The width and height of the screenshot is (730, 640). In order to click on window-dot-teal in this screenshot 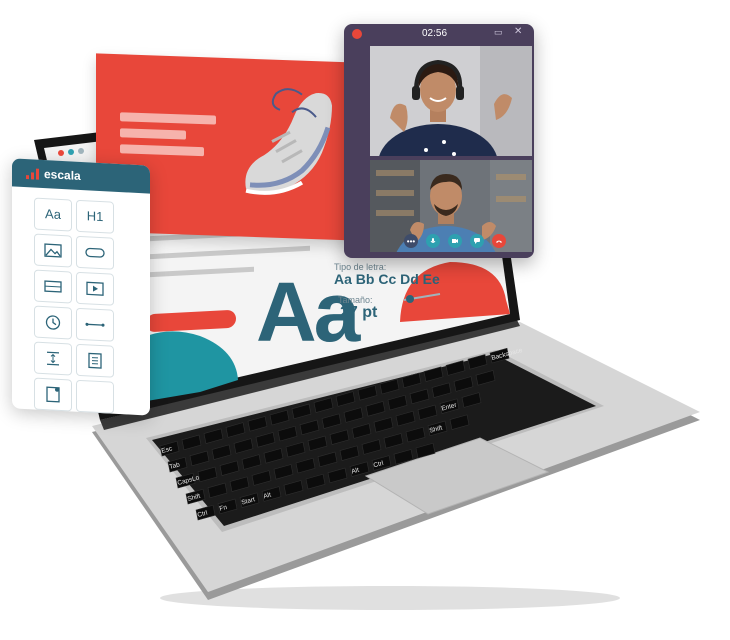, I will do `click(71, 152)`.